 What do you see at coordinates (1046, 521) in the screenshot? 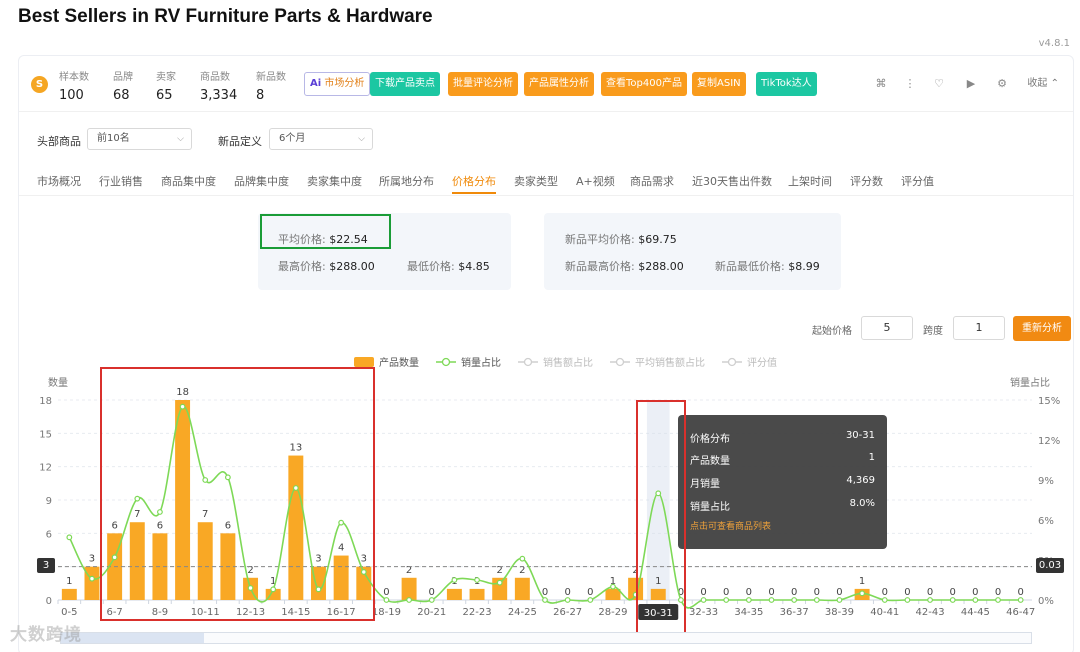
I see `y-right-tick-label: 6%` at bounding box center [1046, 521].